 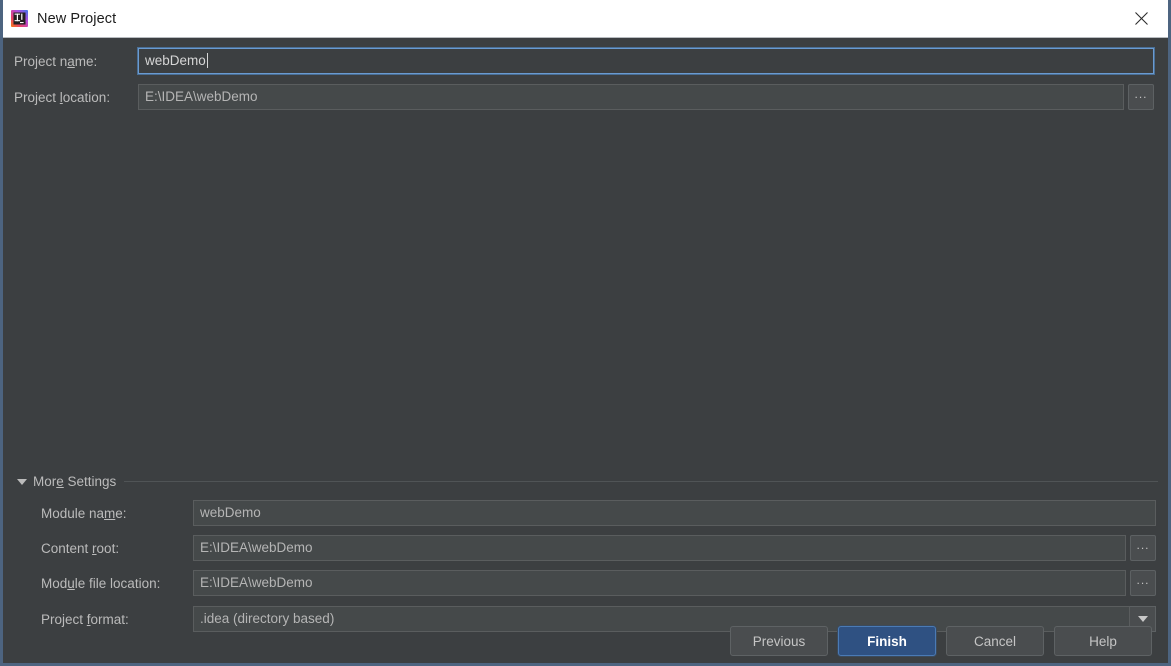 What do you see at coordinates (101, 583) in the screenshot?
I see `module-file-location-label: Module file location:` at bounding box center [101, 583].